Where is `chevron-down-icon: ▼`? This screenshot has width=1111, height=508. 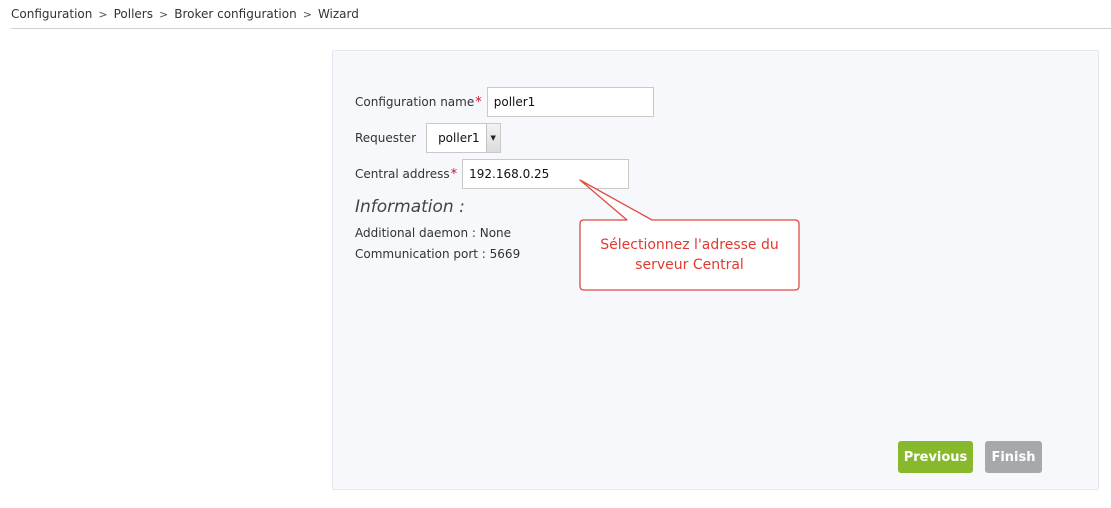
chevron-down-icon: ▼ is located at coordinates (492, 138).